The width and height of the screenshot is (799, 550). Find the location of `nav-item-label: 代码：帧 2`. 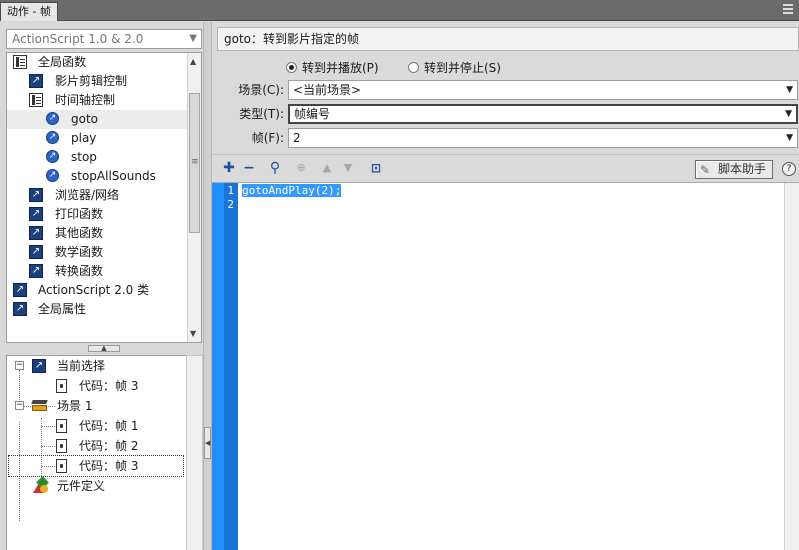

nav-item-label: 代码：帧 2 is located at coordinates (109, 446).